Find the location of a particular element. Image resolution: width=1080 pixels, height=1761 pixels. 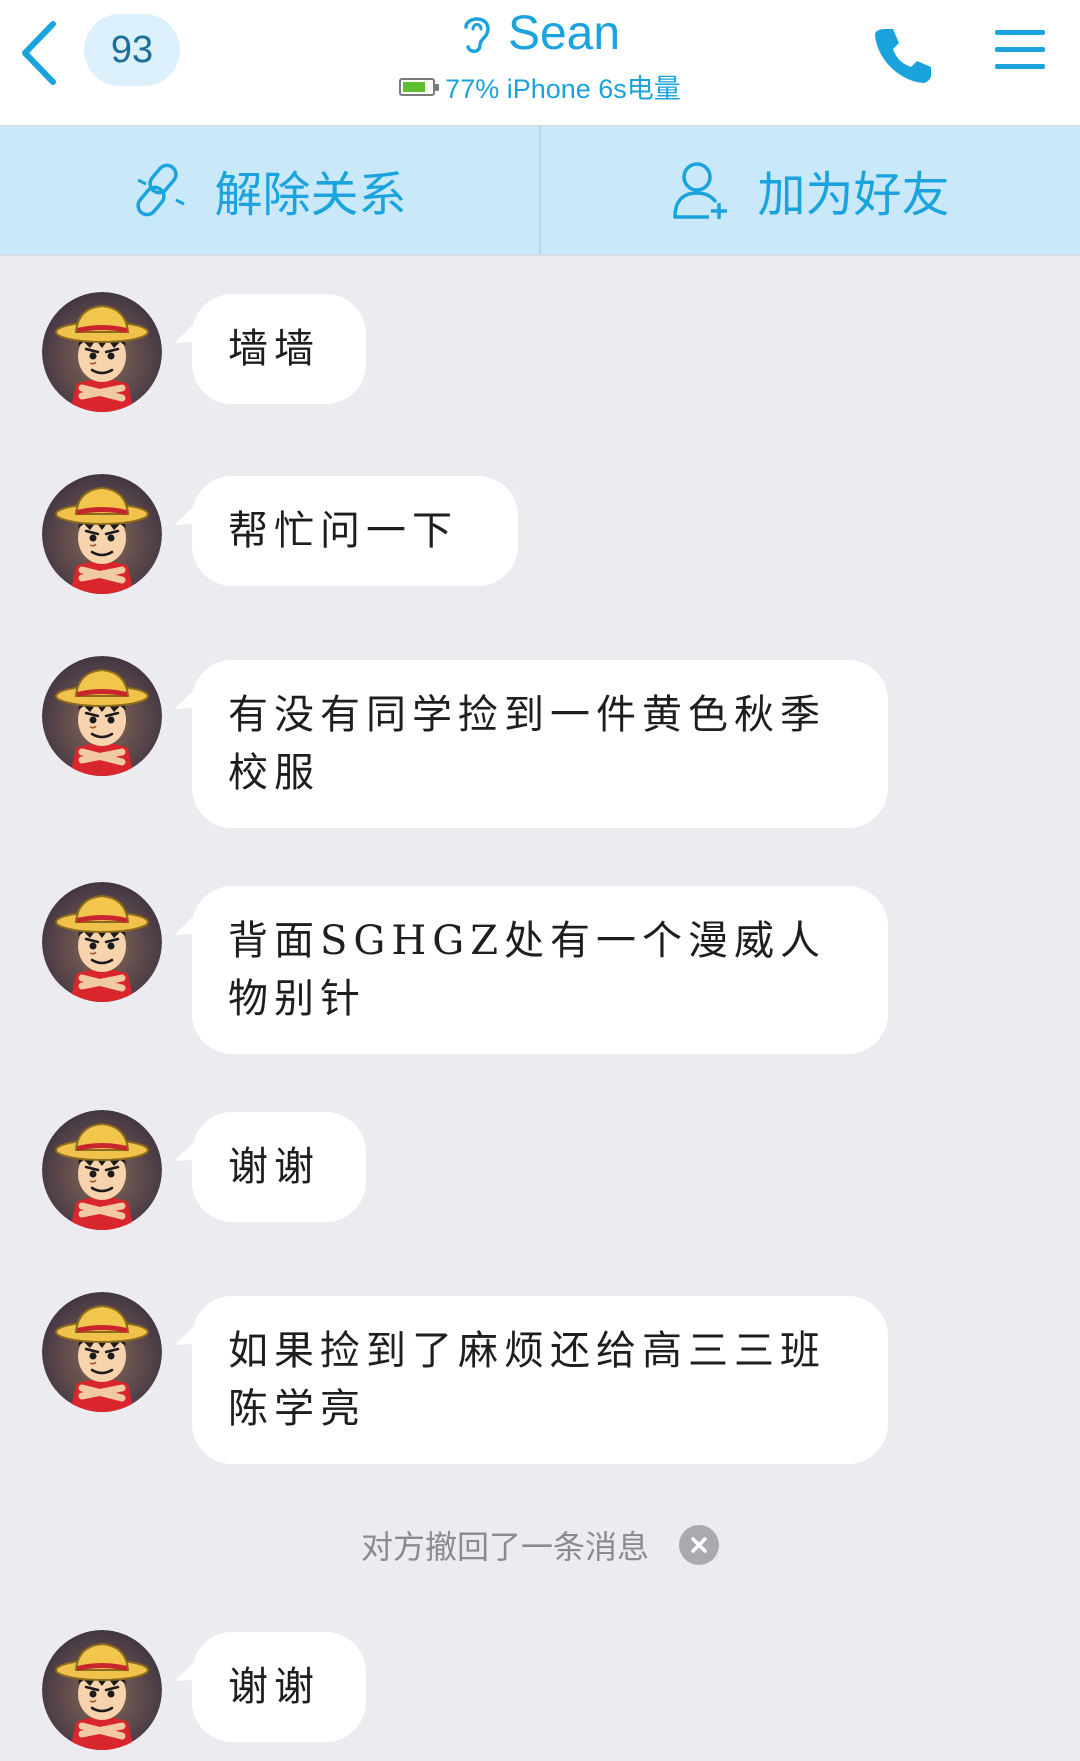

call-button is located at coordinates (903, 55).